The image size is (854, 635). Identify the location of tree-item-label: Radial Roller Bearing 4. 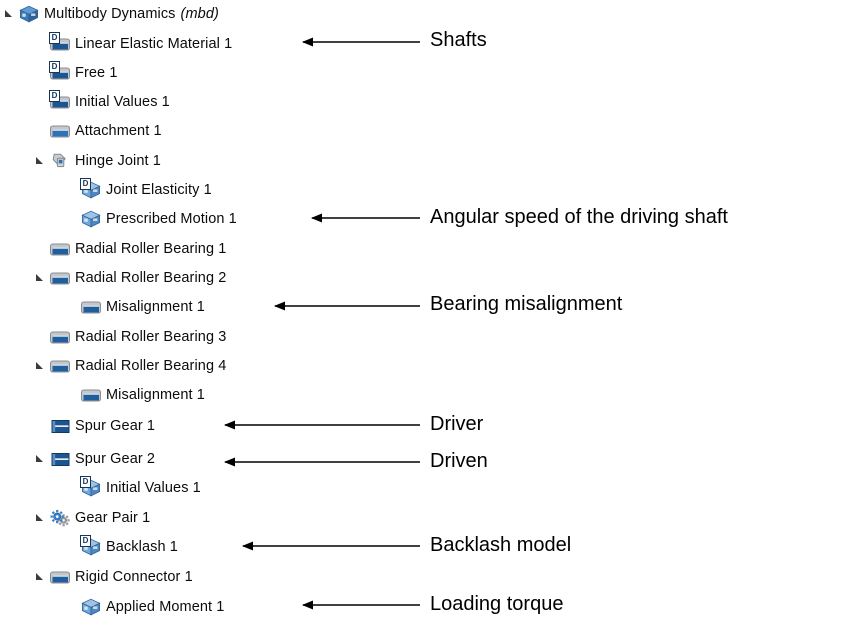
(151, 365).